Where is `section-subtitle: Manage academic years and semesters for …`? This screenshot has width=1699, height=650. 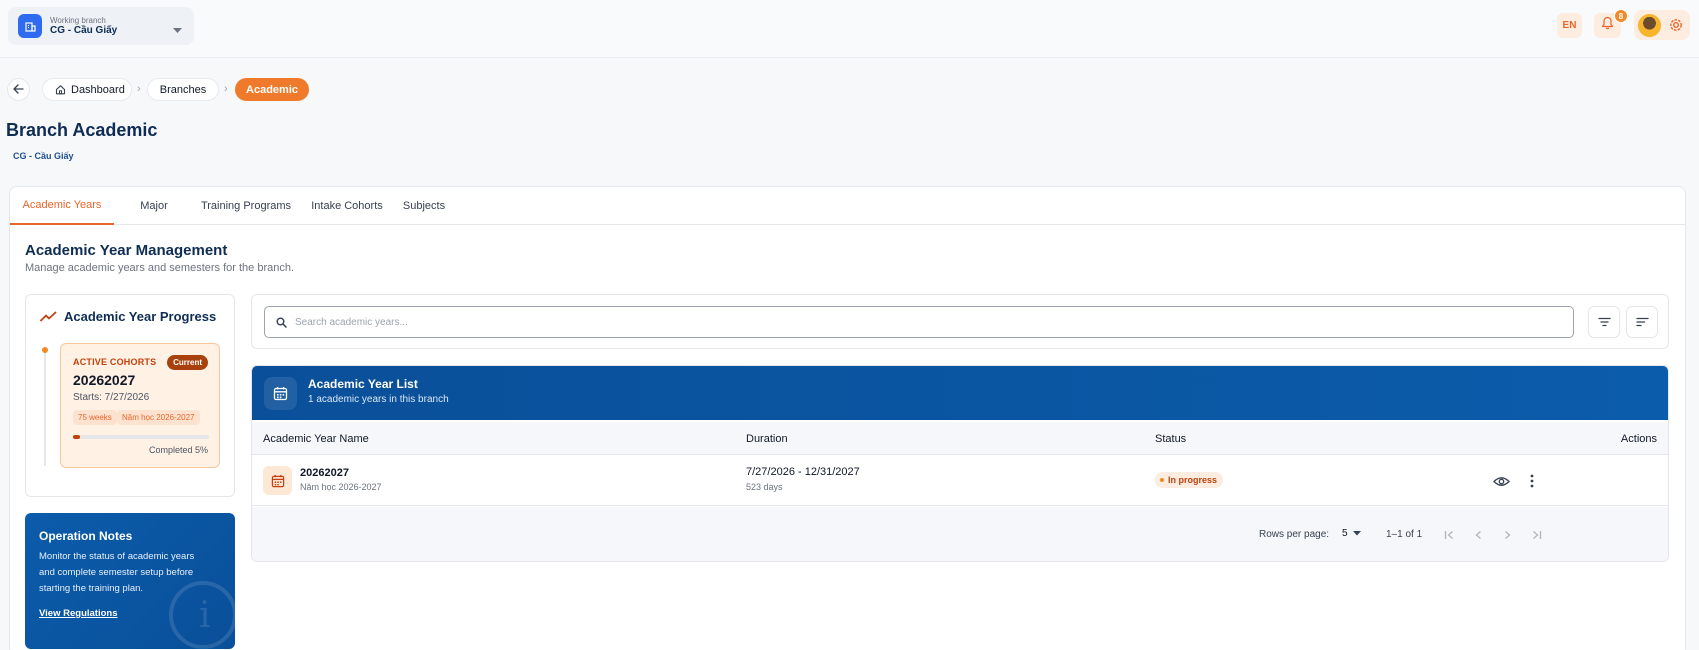 section-subtitle: Manage academic years and semesters for … is located at coordinates (160, 268).